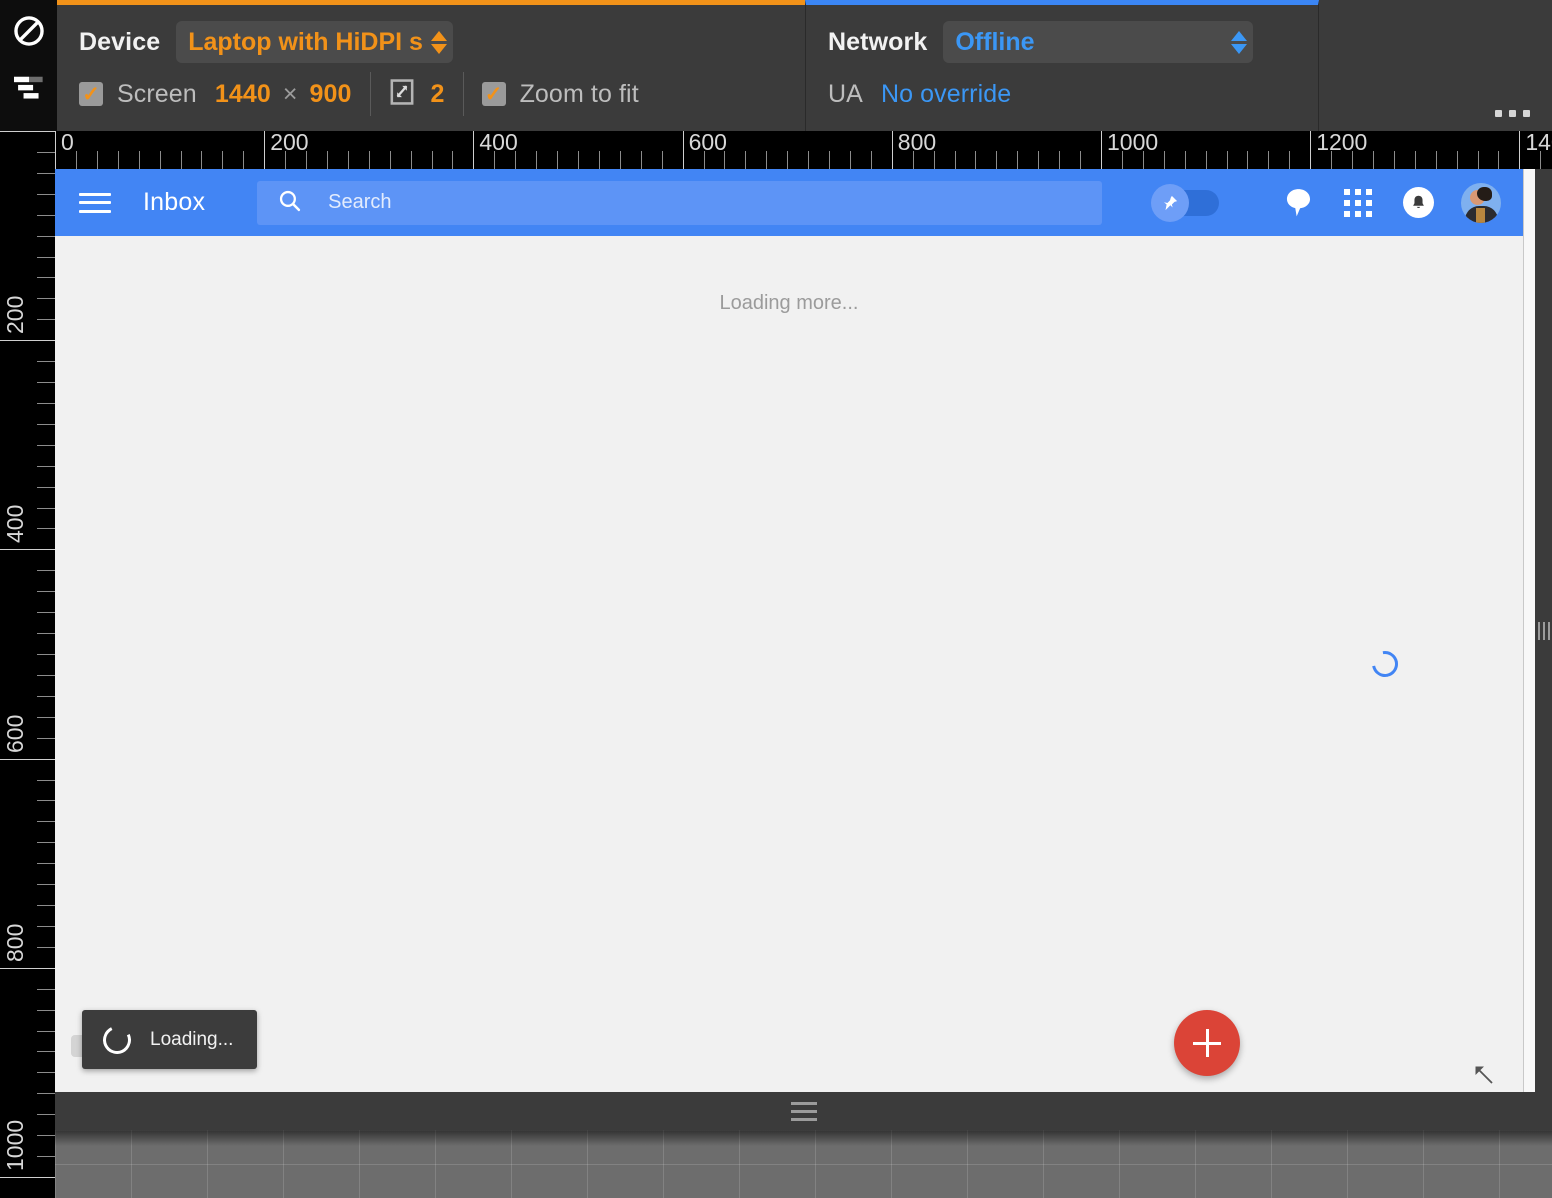  What do you see at coordinates (463, 94) in the screenshot?
I see `divider` at bounding box center [463, 94].